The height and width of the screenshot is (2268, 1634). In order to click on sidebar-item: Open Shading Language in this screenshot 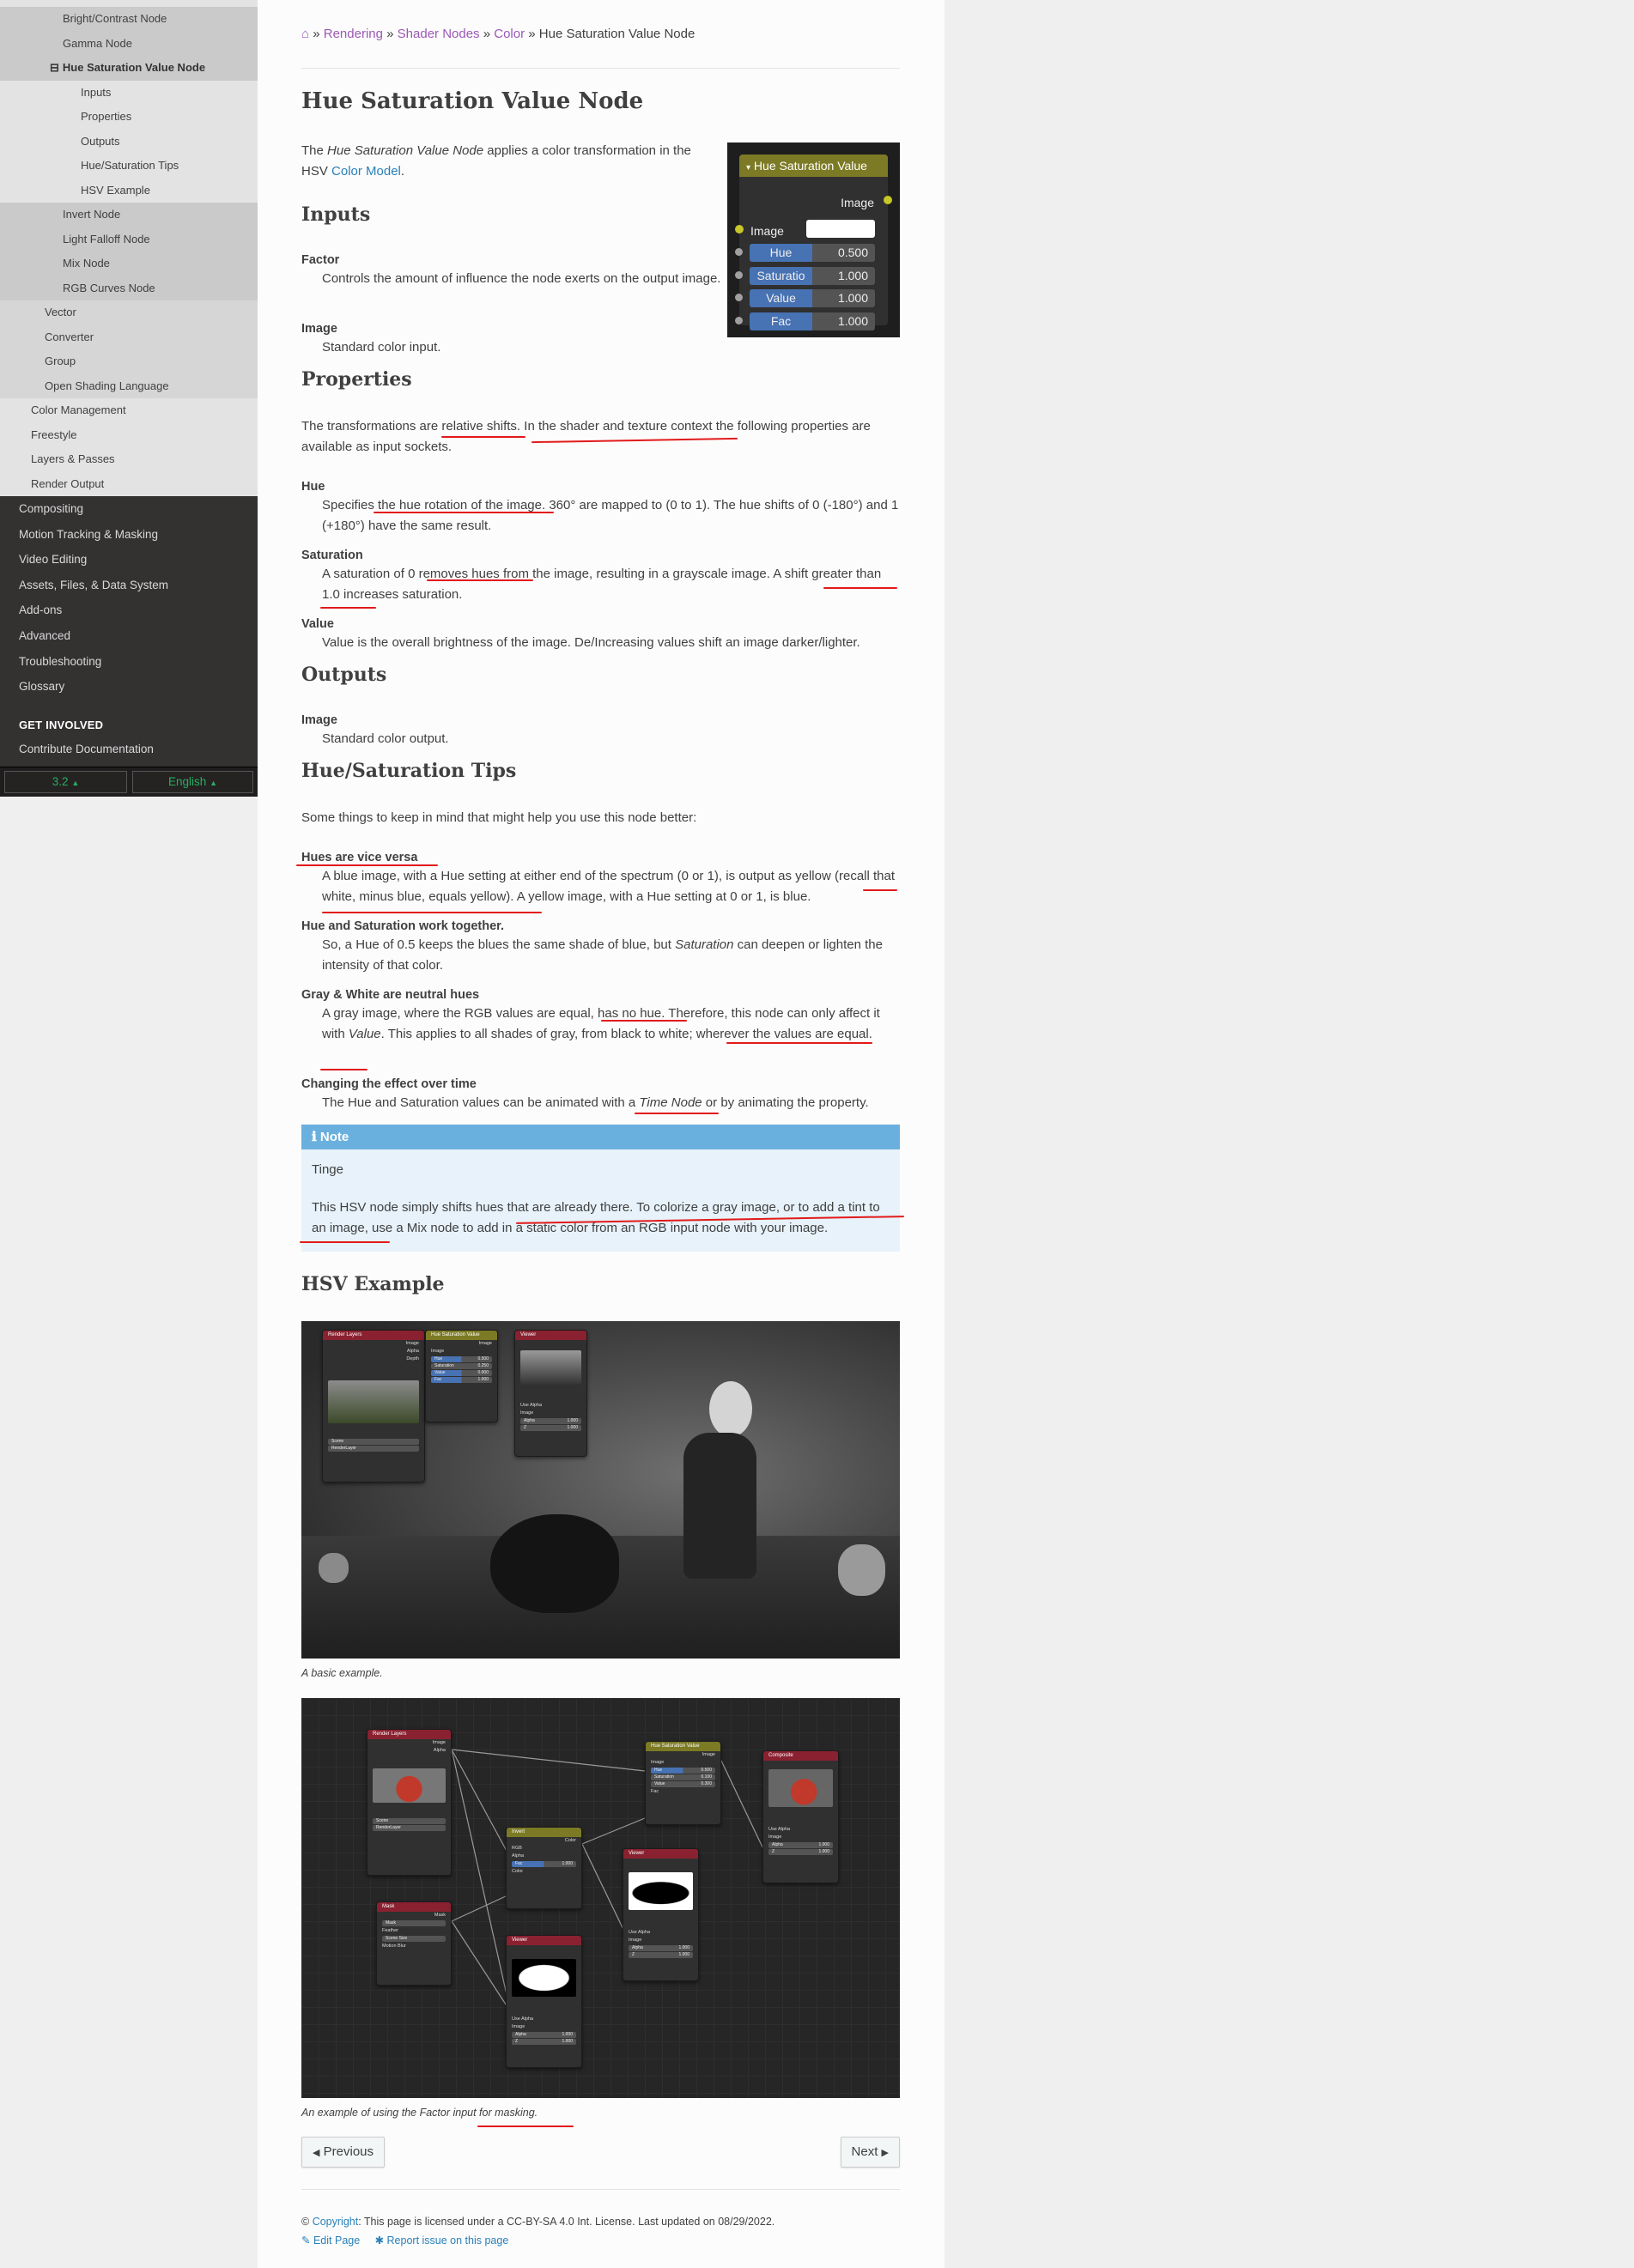, I will do `click(129, 385)`.